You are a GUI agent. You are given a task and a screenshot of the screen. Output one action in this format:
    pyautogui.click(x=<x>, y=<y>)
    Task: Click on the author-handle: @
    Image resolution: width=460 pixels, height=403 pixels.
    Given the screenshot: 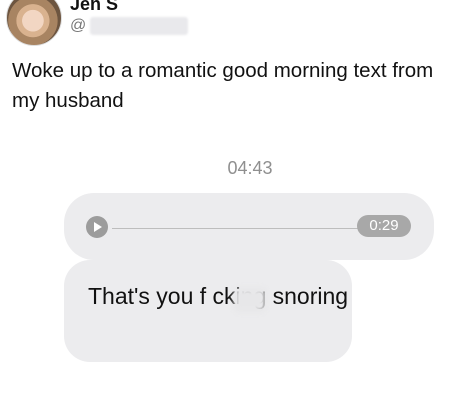 What is the action you would take?
    pyautogui.click(x=78, y=26)
    